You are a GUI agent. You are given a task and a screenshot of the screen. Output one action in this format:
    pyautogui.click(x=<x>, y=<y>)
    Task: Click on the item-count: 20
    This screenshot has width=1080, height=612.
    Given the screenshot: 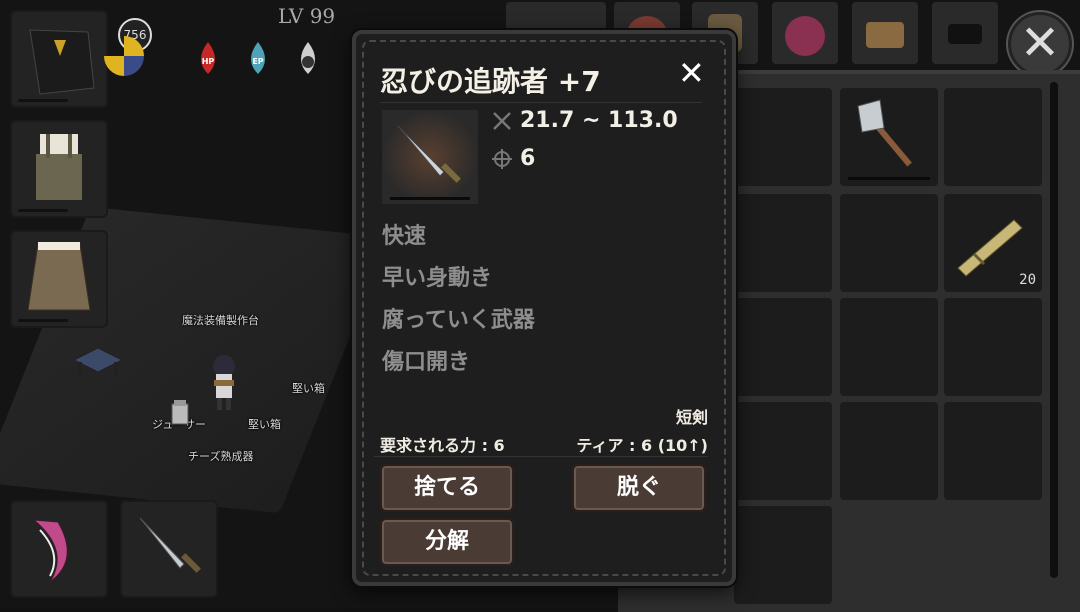 What is the action you would take?
    pyautogui.click(x=1027, y=280)
    